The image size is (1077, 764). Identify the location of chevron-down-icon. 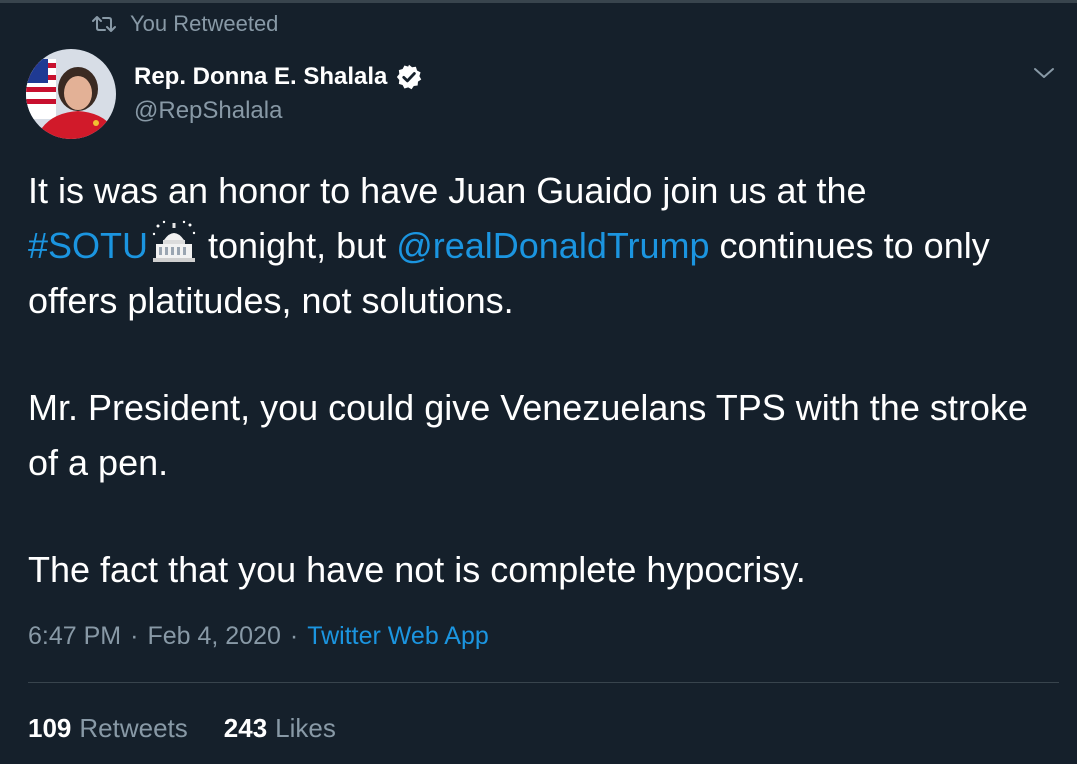
(1044, 73).